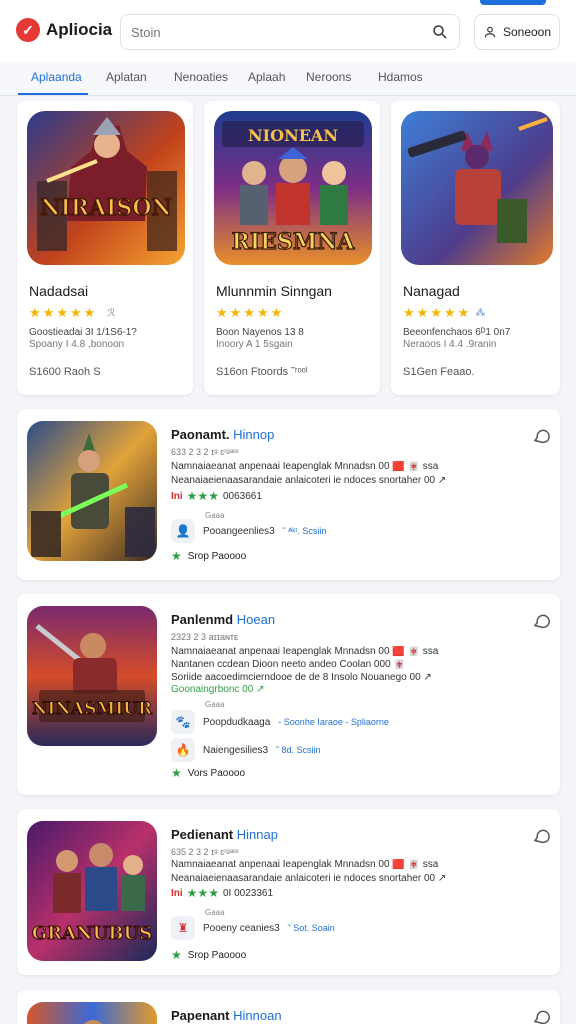 This screenshot has height=1024, width=576. I want to click on game-title: Papenant Hinnoan, so click(226, 1015).